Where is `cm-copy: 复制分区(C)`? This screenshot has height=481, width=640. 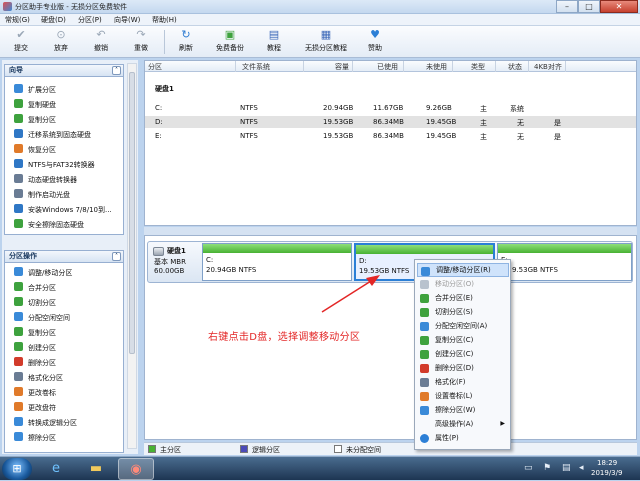
cm-copy: 复制分区(C) is located at coordinates (463, 340).